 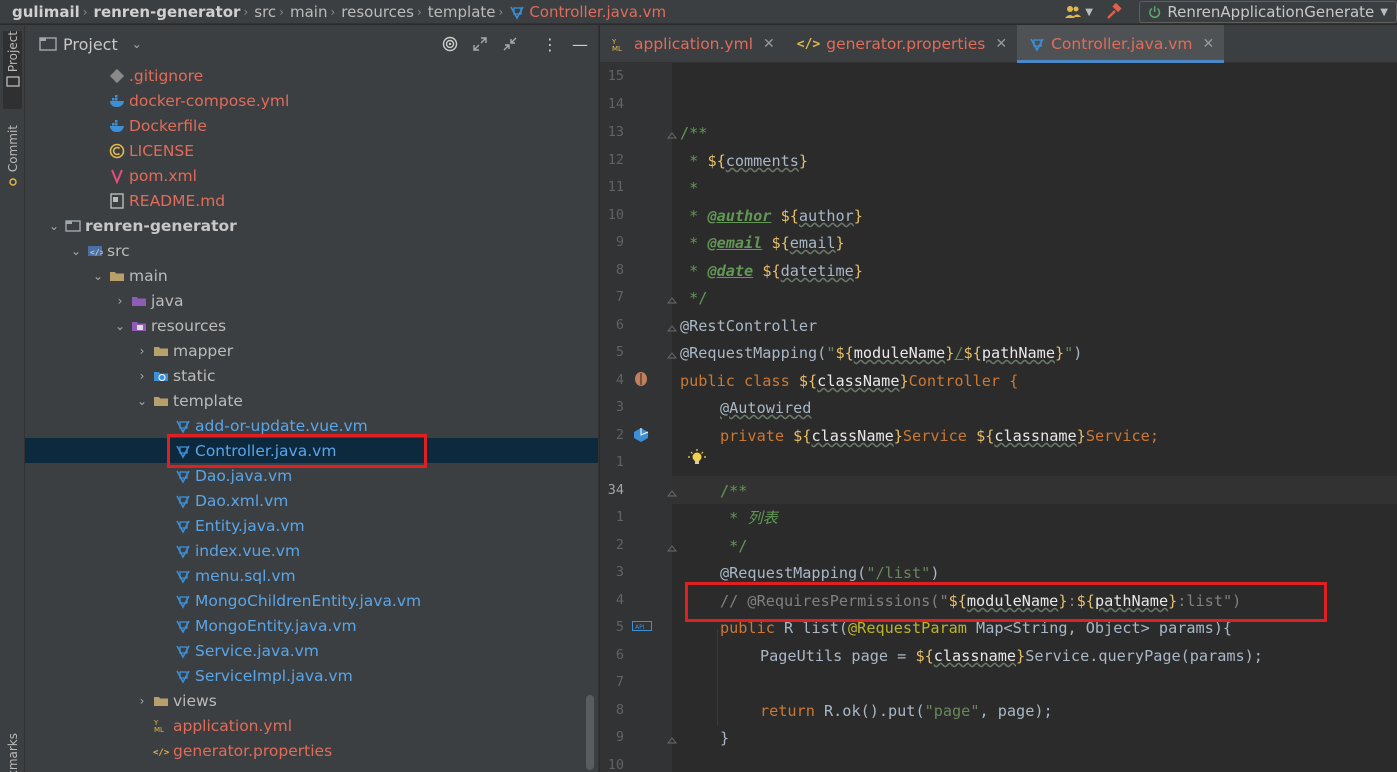 I want to click on tab-application-yml: Y ML application.yml ✕, so click(x=692, y=44).